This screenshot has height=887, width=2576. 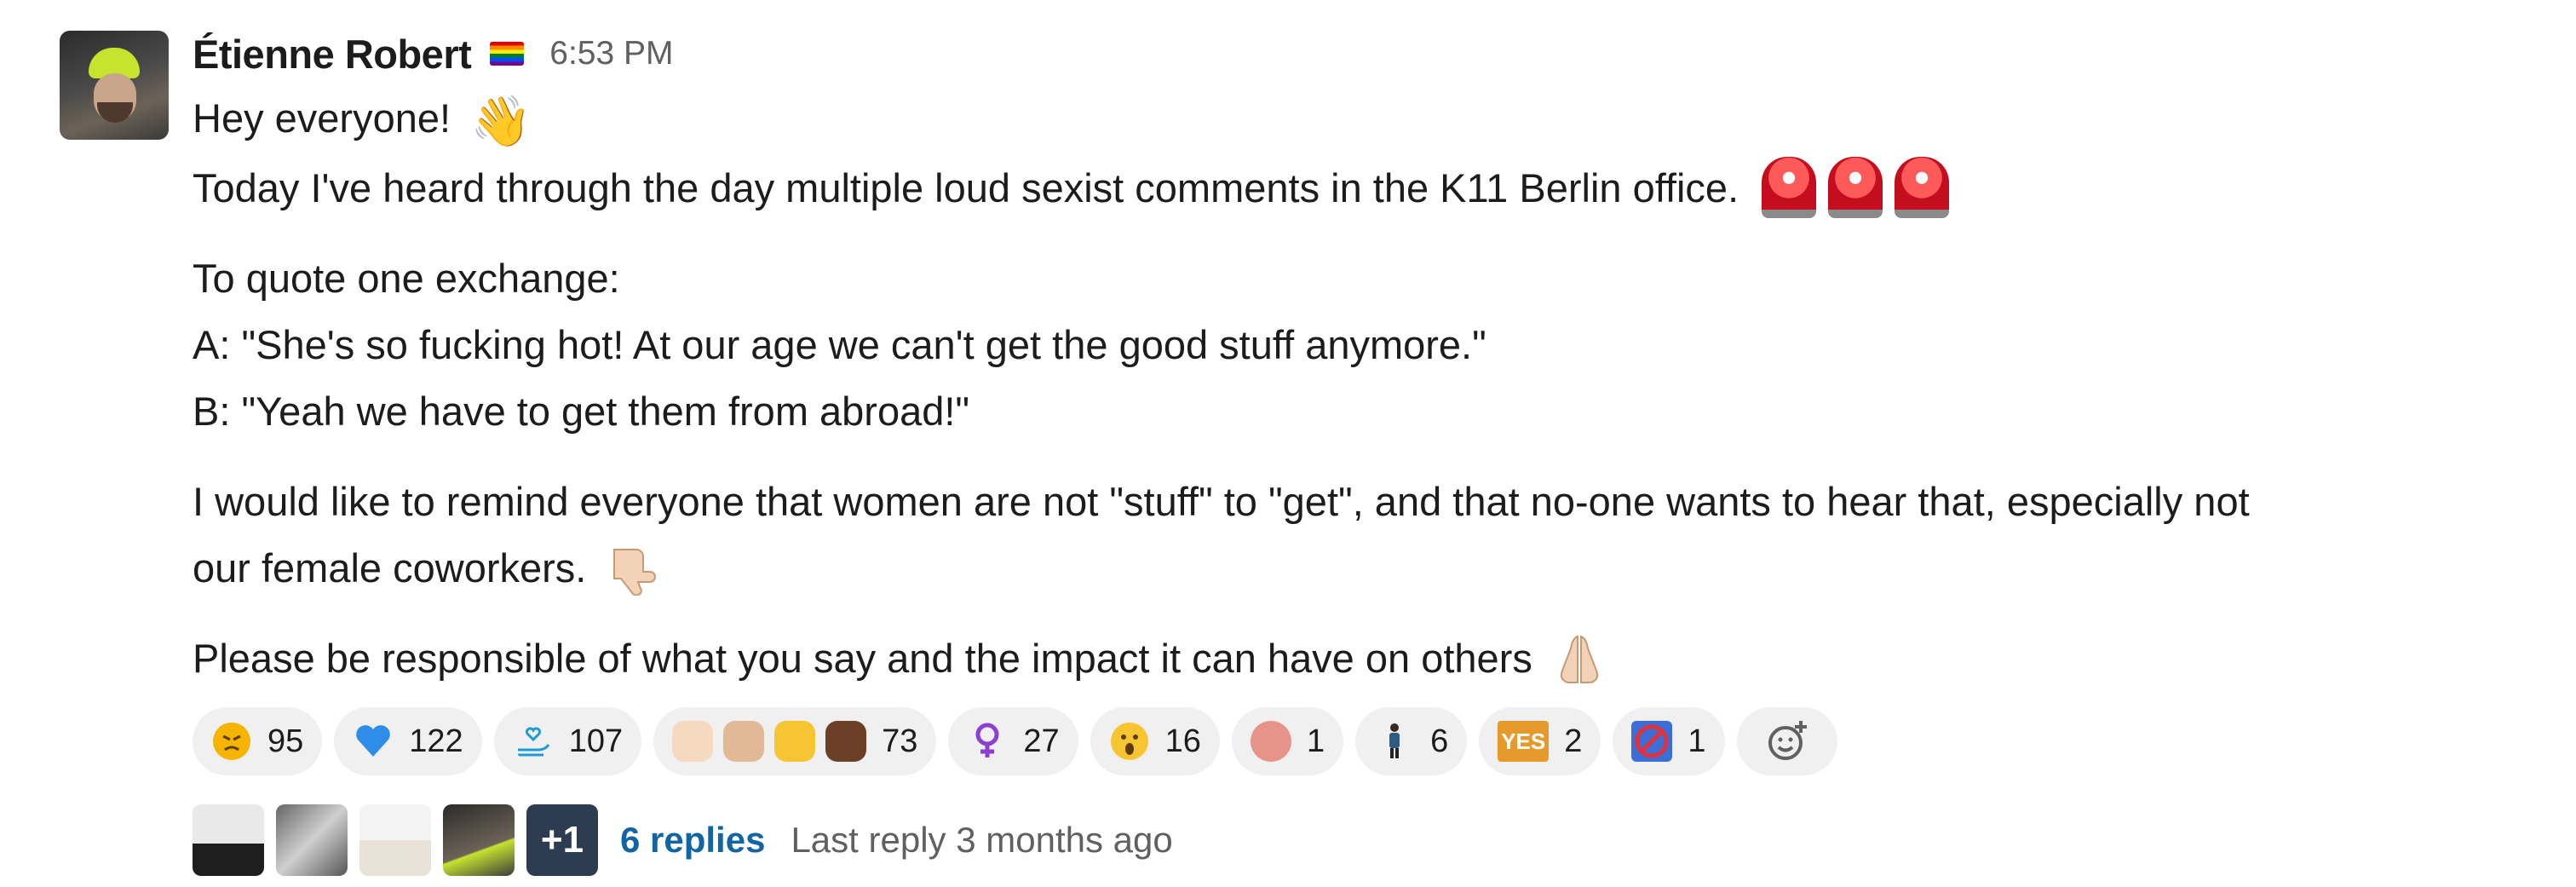 What do you see at coordinates (1182, 741) in the screenshot?
I see `reaction-count: 16` at bounding box center [1182, 741].